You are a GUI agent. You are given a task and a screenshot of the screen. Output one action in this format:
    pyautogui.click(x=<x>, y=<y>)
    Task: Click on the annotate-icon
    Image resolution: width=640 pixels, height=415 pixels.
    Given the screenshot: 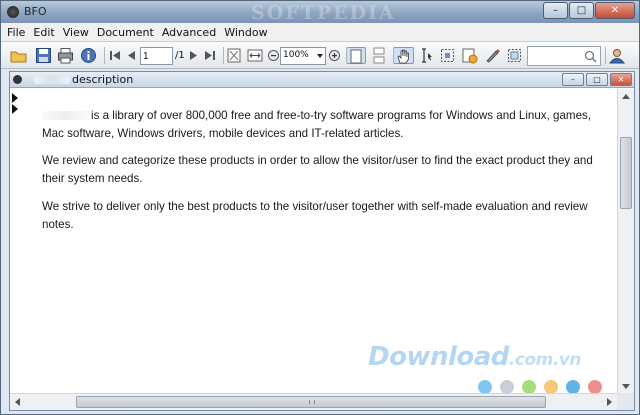 What is the action you would take?
    pyautogui.click(x=470, y=56)
    